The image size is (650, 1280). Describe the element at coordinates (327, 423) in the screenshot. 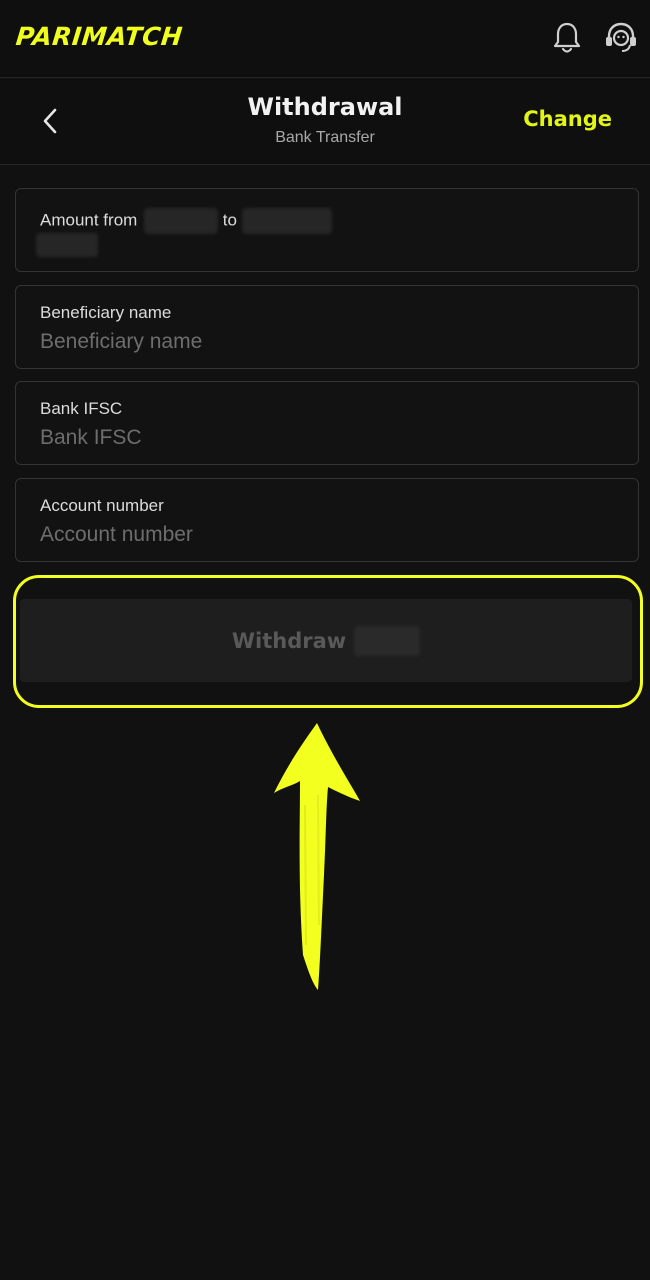

I see `bank-ifsc-field: Bank IFSC` at that location.